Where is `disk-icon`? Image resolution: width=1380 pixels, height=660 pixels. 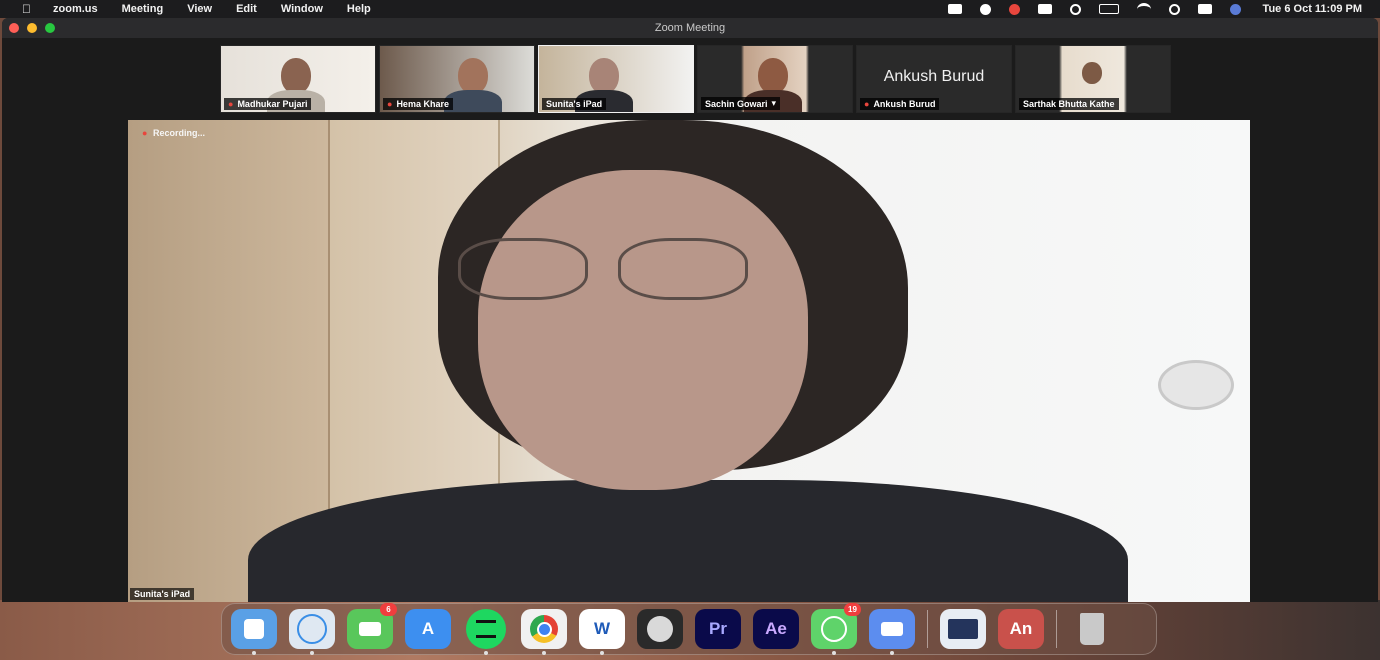
disk-icon is located at coordinates (660, 629).